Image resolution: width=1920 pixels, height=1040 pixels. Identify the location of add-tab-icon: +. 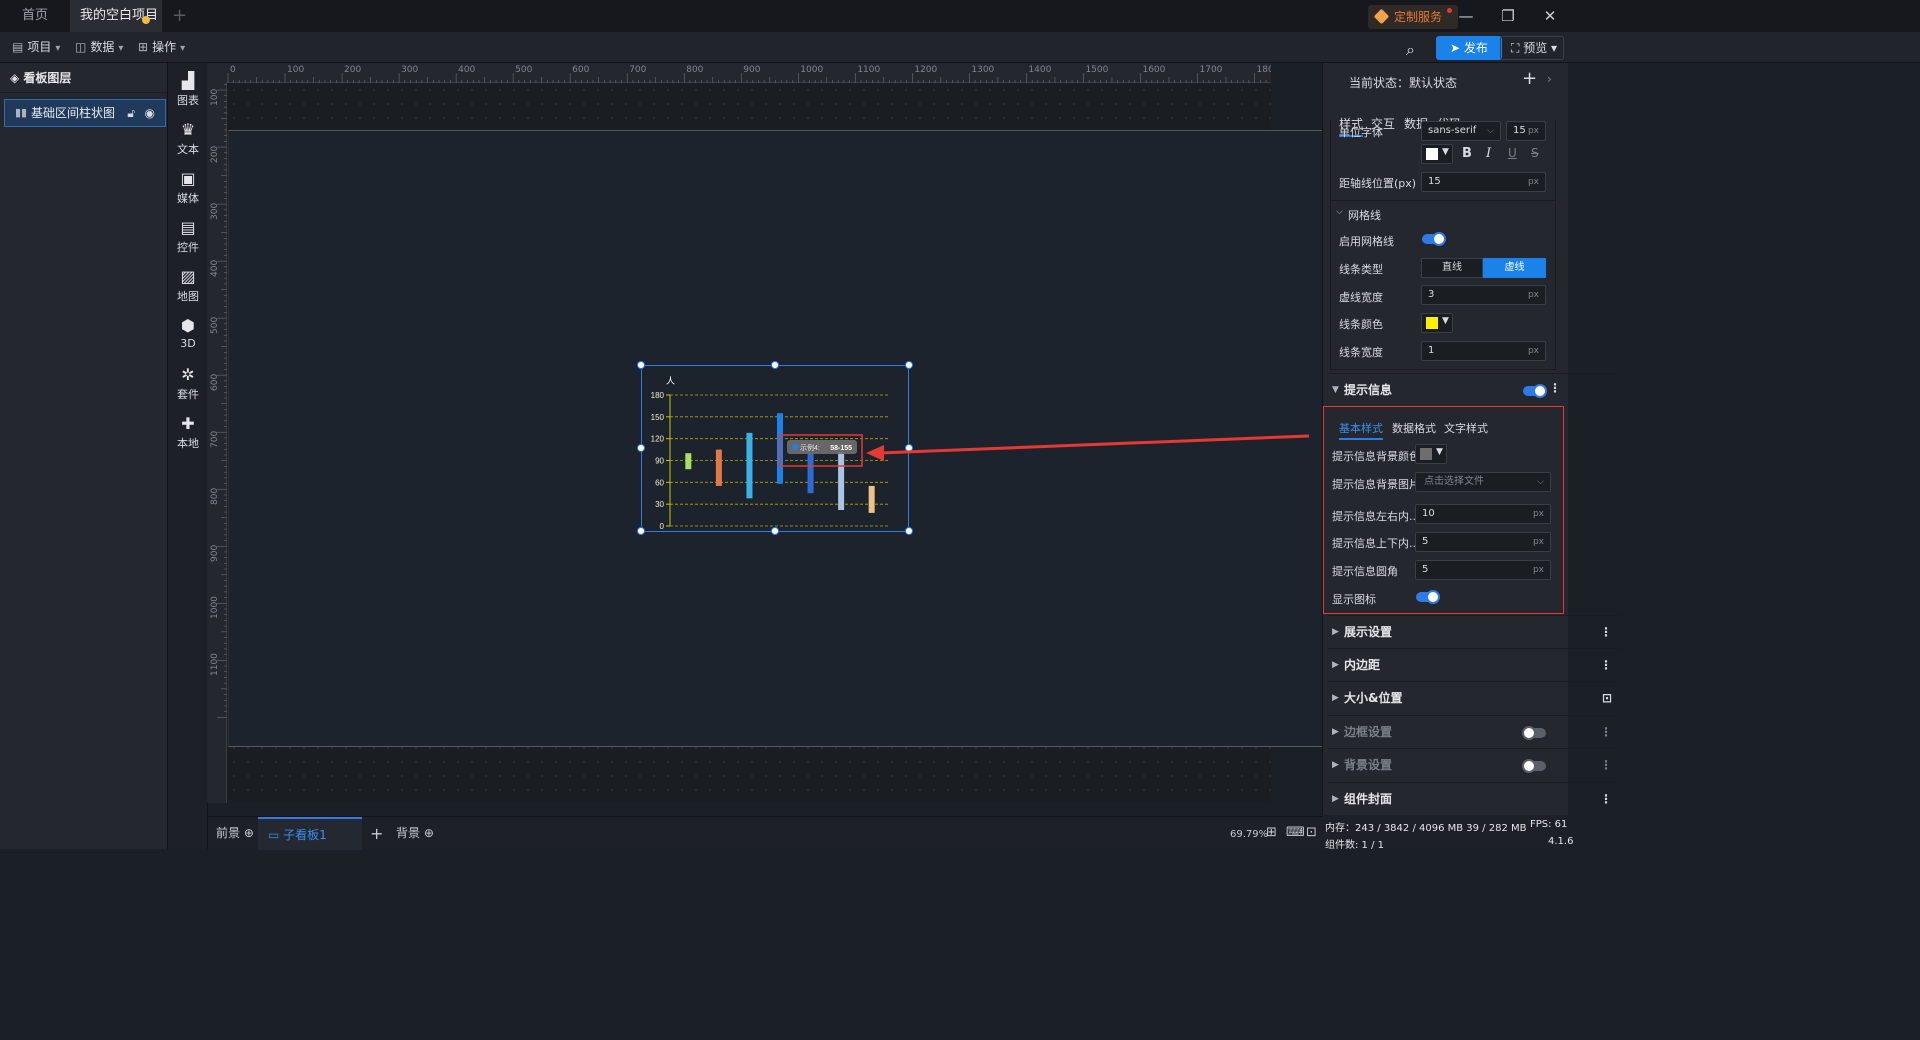
(180, 16).